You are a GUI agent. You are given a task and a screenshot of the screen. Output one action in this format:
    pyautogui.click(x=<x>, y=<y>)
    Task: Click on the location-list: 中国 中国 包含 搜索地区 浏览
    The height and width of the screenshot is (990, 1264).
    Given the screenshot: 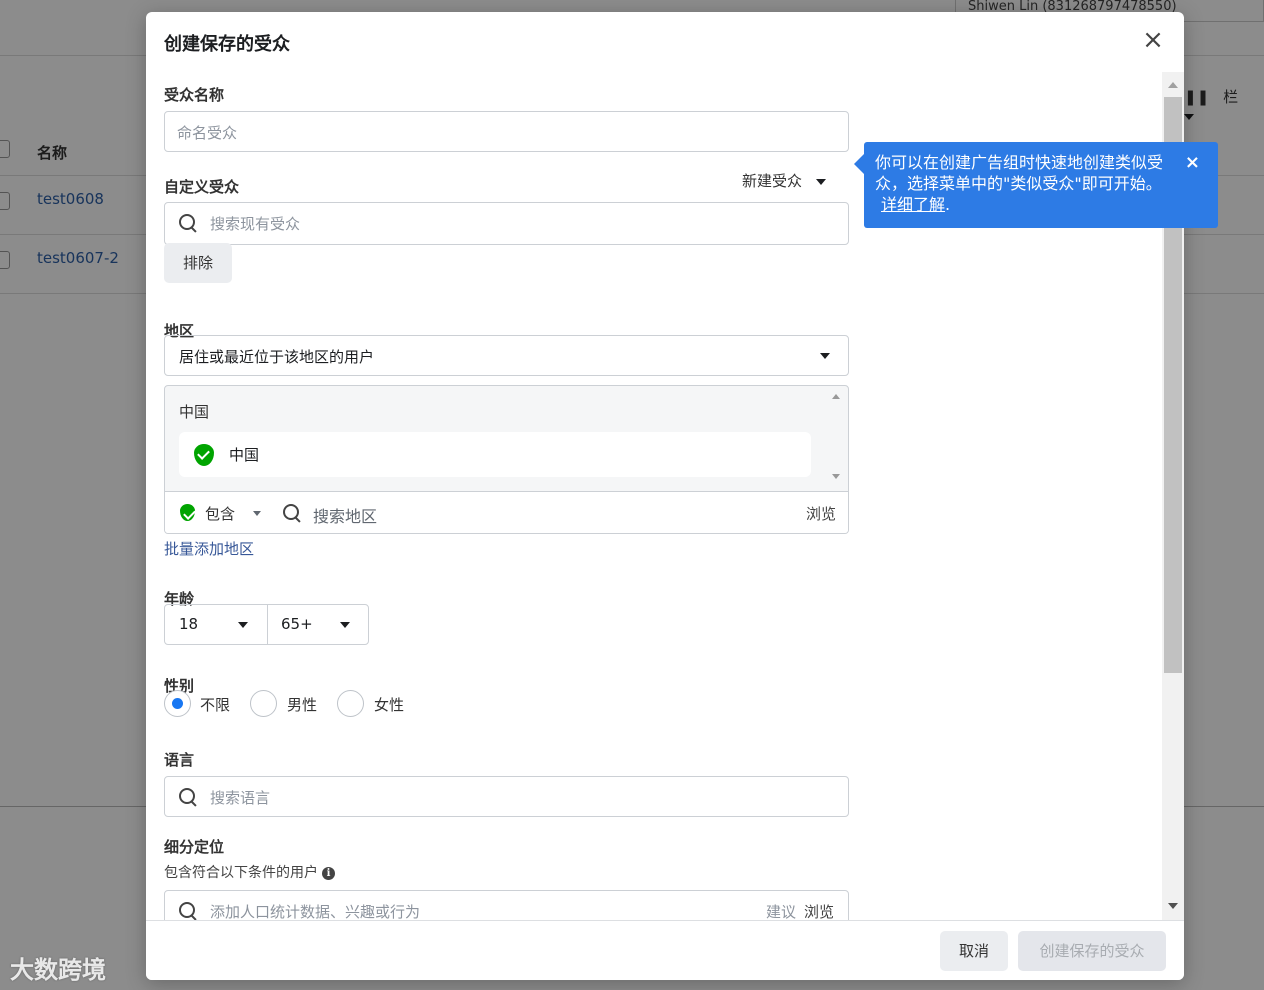 What is the action you would take?
    pyautogui.click(x=506, y=459)
    